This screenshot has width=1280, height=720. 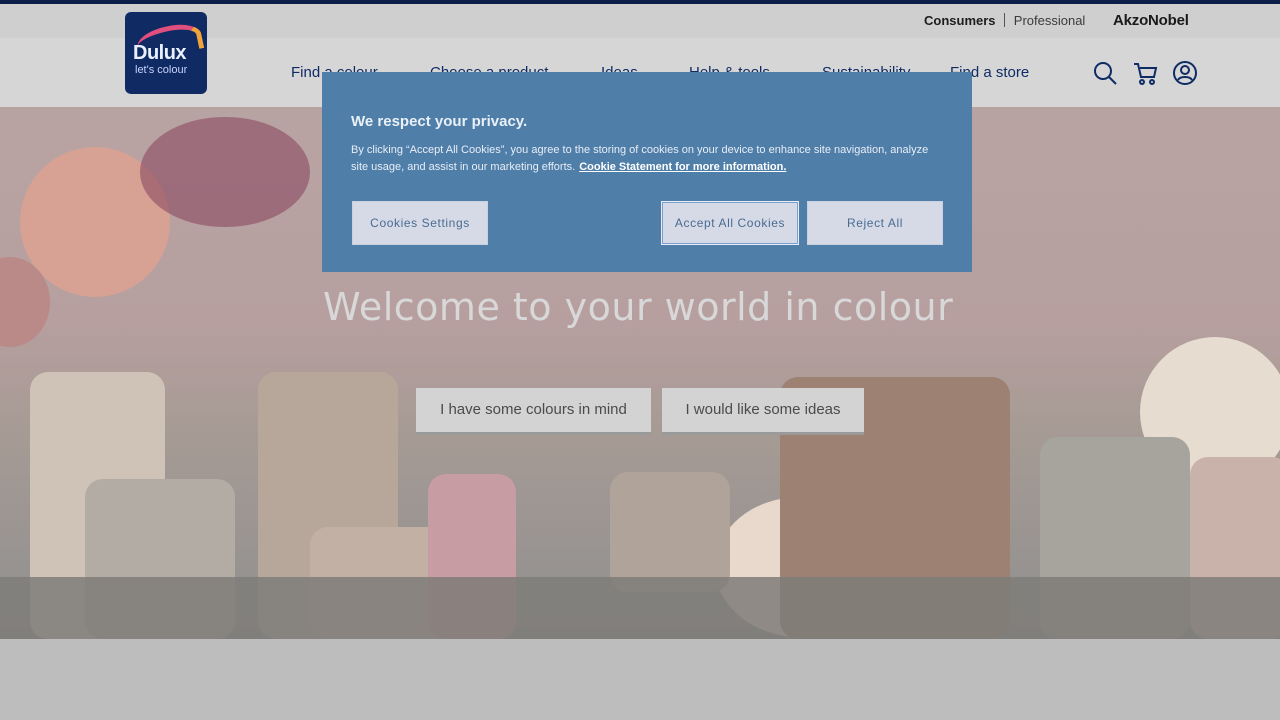 I want to click on cookies-settings-button: Cookies Settings, so click(x=420, y=223).